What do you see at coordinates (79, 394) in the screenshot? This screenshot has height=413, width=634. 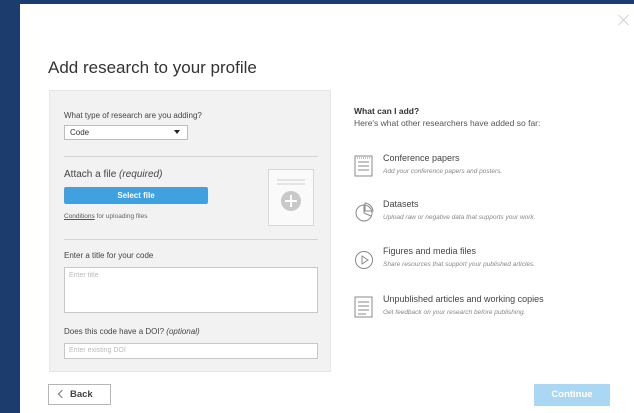 I see `back-button: Back` at bounding box center [79, 394].